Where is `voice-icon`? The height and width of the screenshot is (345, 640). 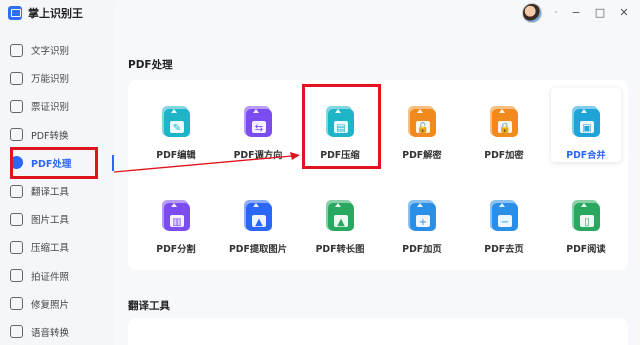
voice-icon is located at coordinates (16, 332).